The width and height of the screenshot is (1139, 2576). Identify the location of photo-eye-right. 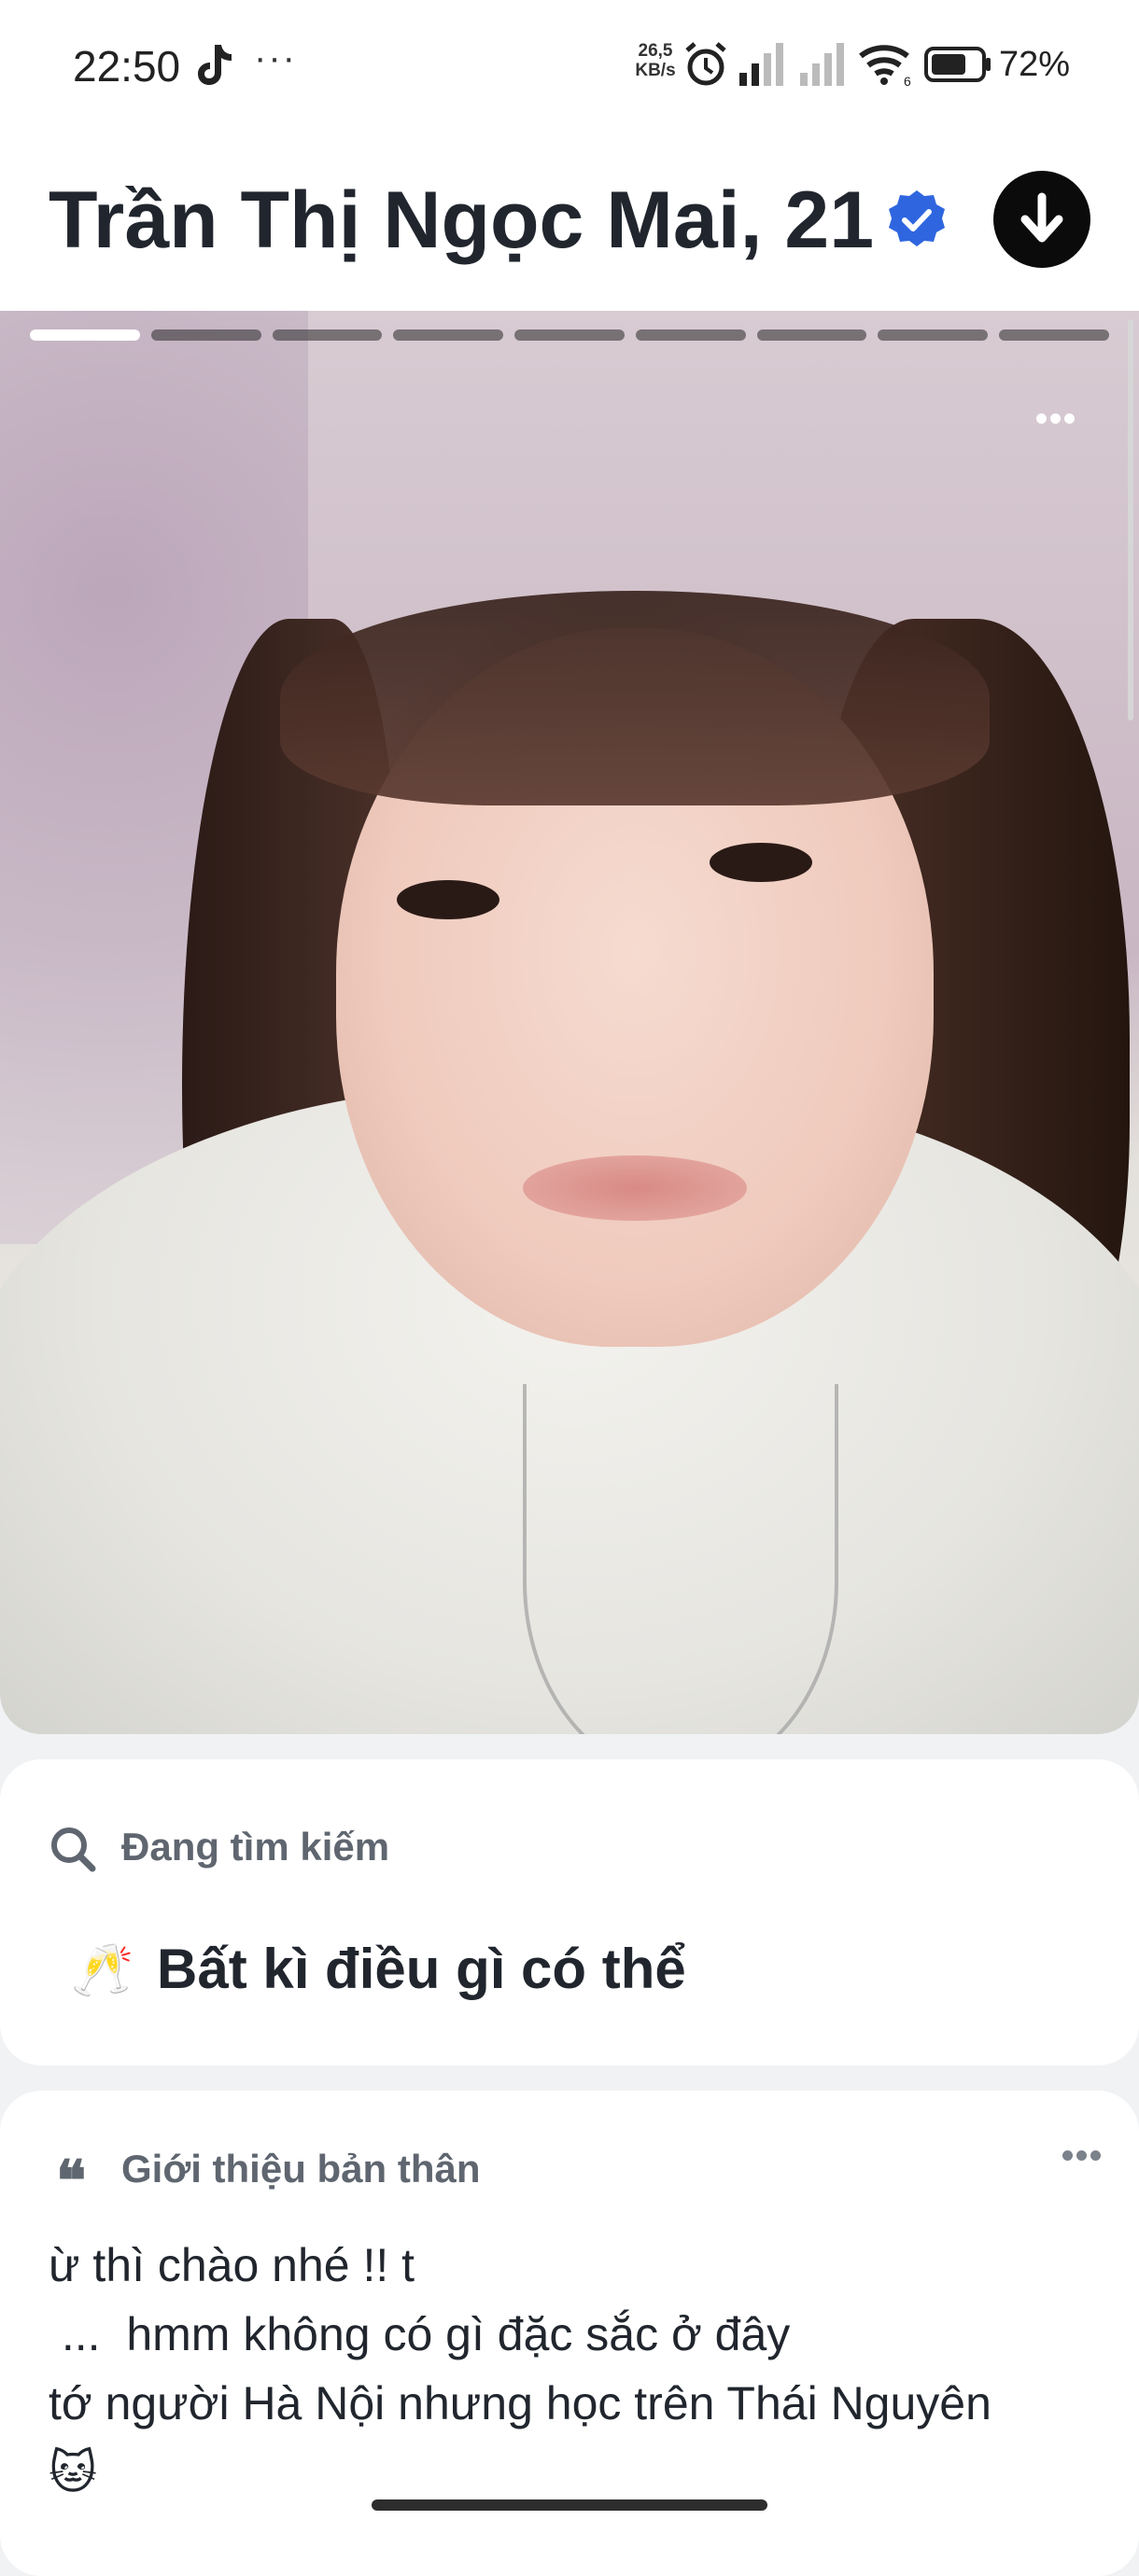
(761, 862).